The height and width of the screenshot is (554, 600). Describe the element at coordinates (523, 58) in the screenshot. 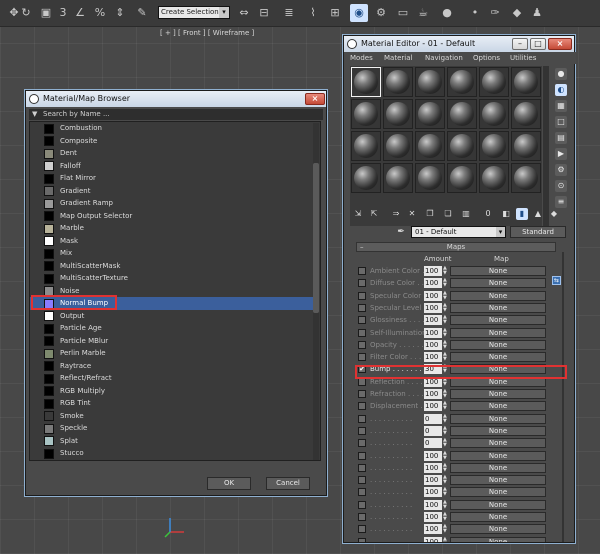

I see `menu-utilities: Utilities` at that location.